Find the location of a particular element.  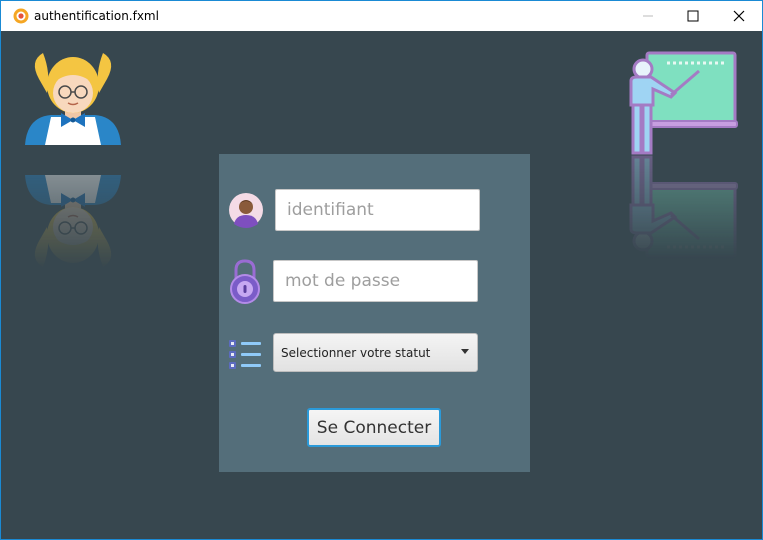

status-select: Selectionner votre statut is located at coordinates (375, 352).